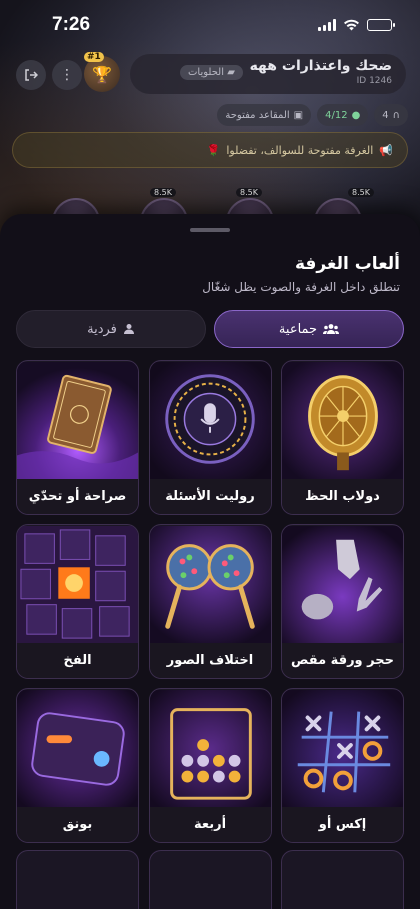  What do you see at coordinates (381, 25) in the screenshot?
I see `battery-icon` at bounding box center [381, 25].